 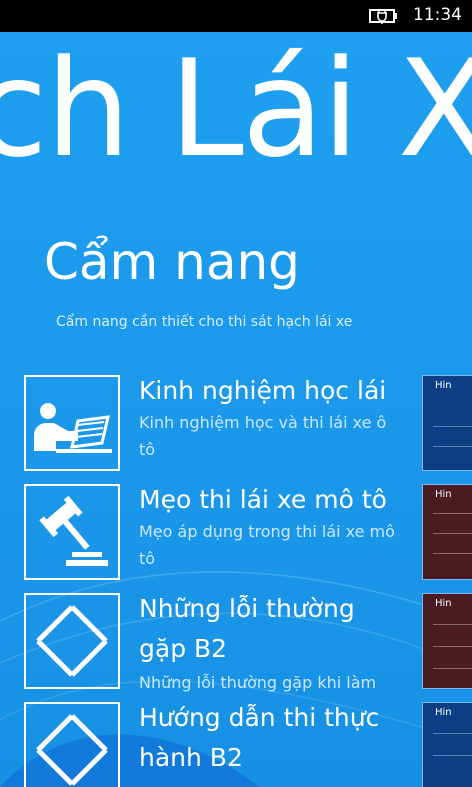 What do you see at coordinates (73, 428) in the screenshot?
I see `reading-person-icon` at bounding box center [73, 428].